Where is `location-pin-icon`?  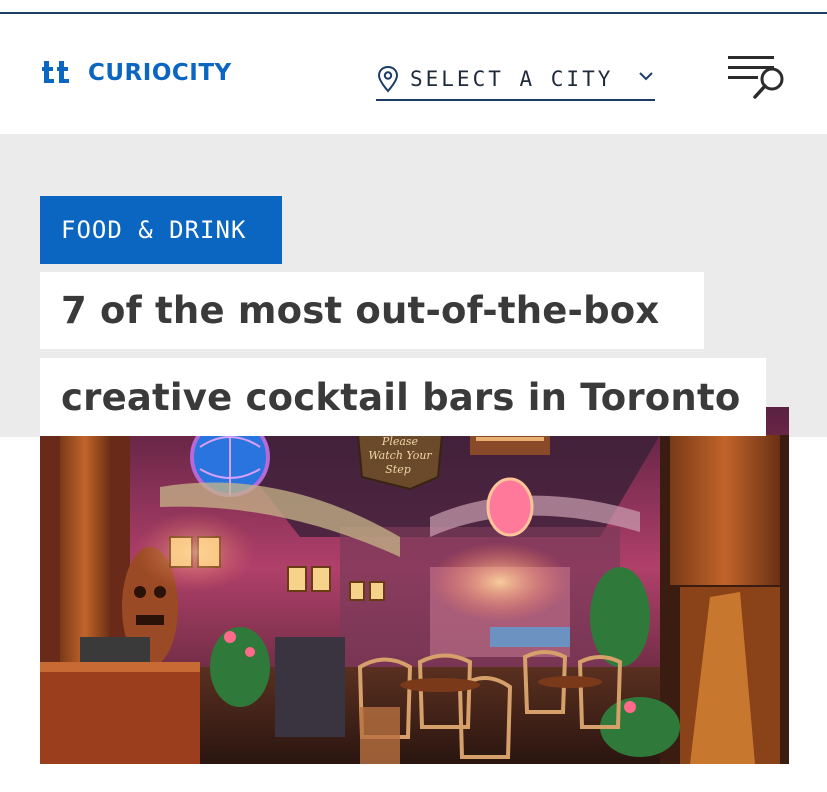
location-pin-icon is located at coordinates (388, 78).